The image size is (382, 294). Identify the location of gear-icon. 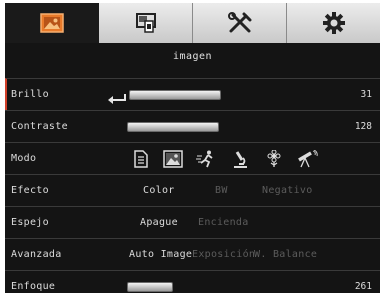
(334, 23).